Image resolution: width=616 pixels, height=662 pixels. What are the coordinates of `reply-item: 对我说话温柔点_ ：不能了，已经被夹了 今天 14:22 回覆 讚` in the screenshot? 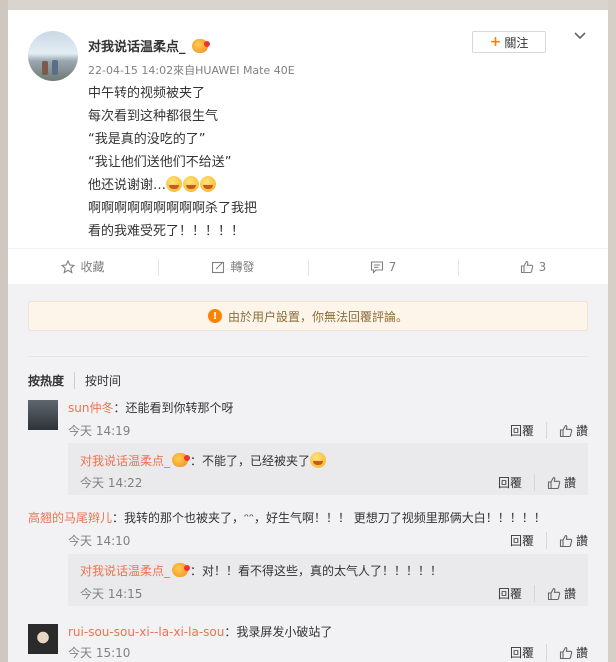 It's located at (328, 469).